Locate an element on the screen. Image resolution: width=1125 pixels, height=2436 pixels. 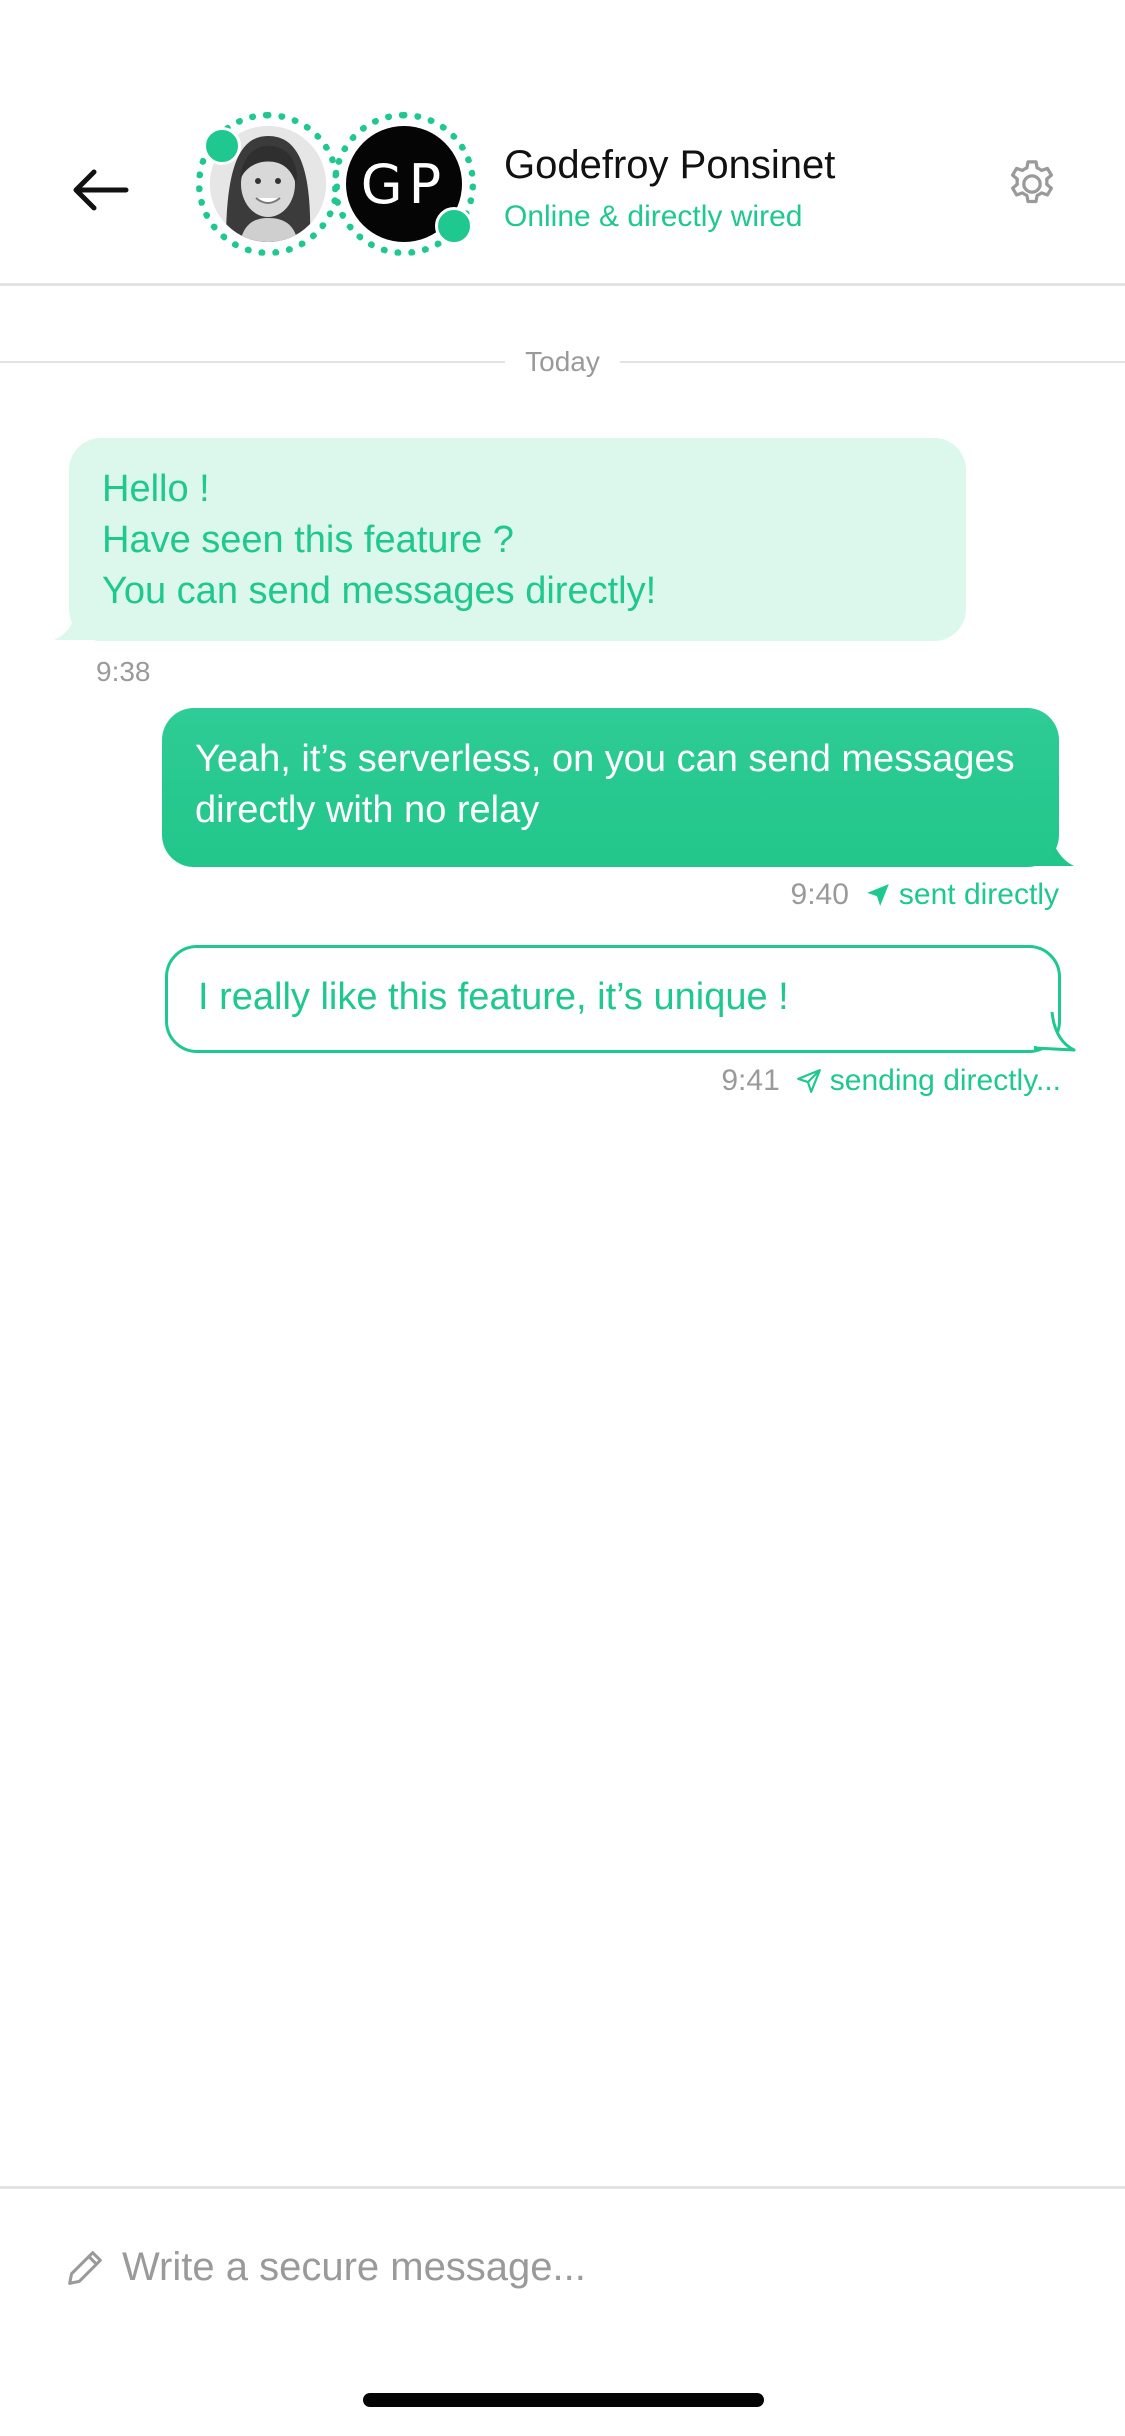
message-time: 9:40 is located at coordinates (819, 894).